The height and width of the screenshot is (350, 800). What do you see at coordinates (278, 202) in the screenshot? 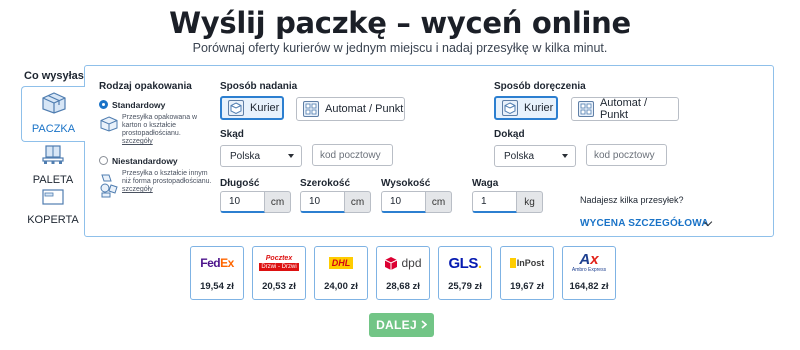
I see `length-unit: cm` at bounding box center [278, 202].